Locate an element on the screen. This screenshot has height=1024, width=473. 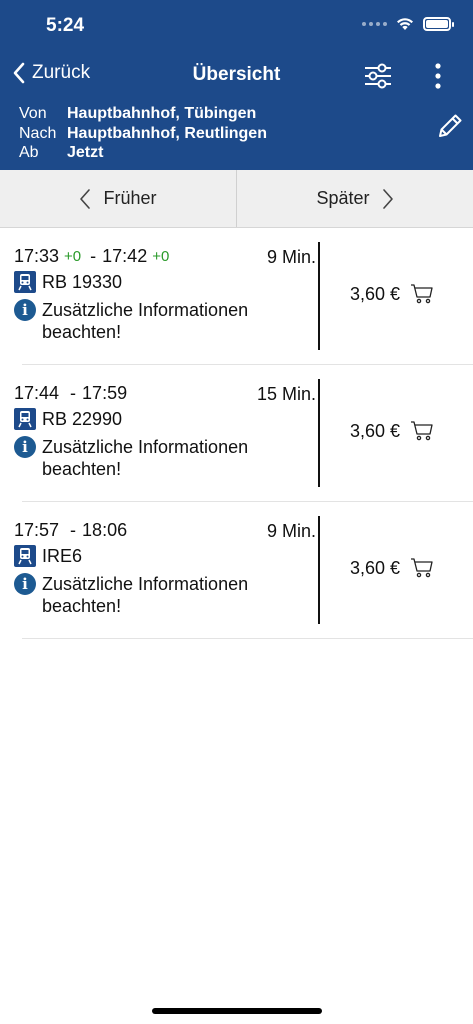
later-button: Später is located at coordinates (355, 198).